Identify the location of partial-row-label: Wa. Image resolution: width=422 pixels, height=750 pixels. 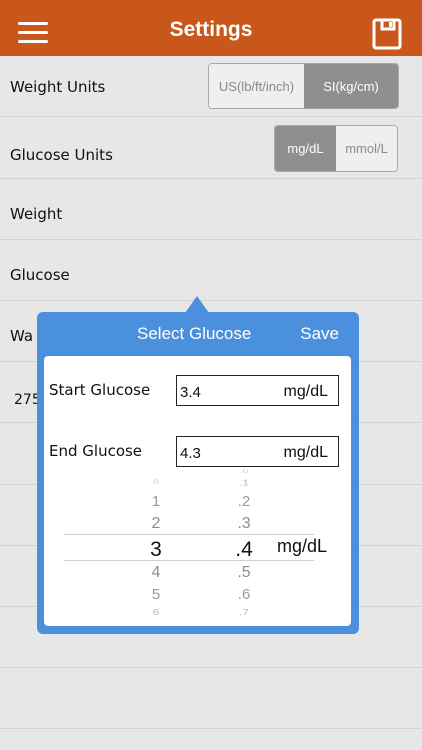
(22, 336).